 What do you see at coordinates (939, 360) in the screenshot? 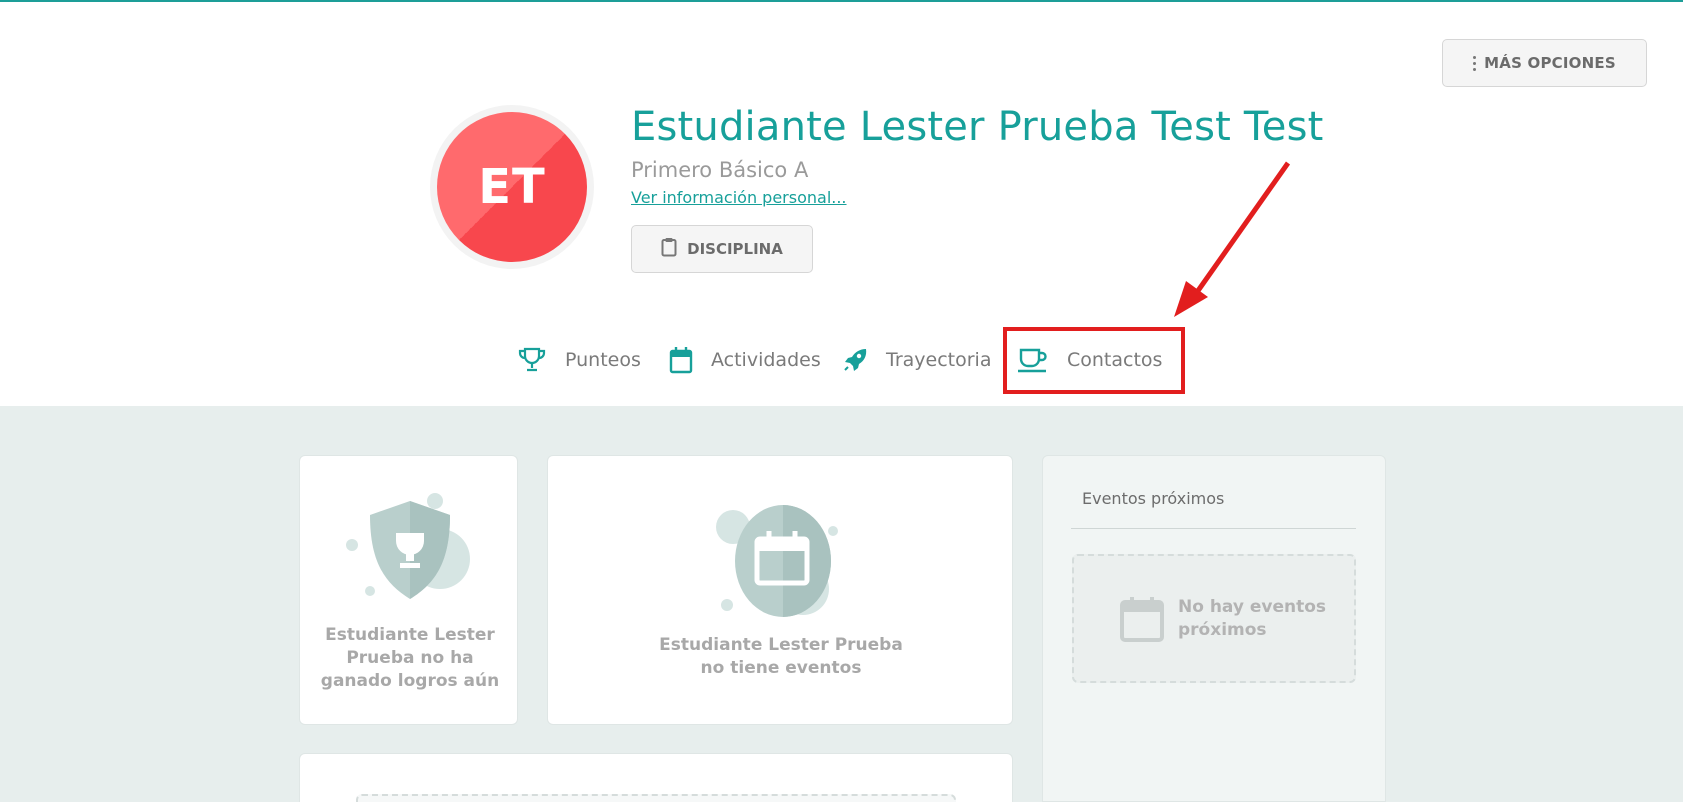
I see `tab-label: Trayectoria` at bounding box center [939, 360].